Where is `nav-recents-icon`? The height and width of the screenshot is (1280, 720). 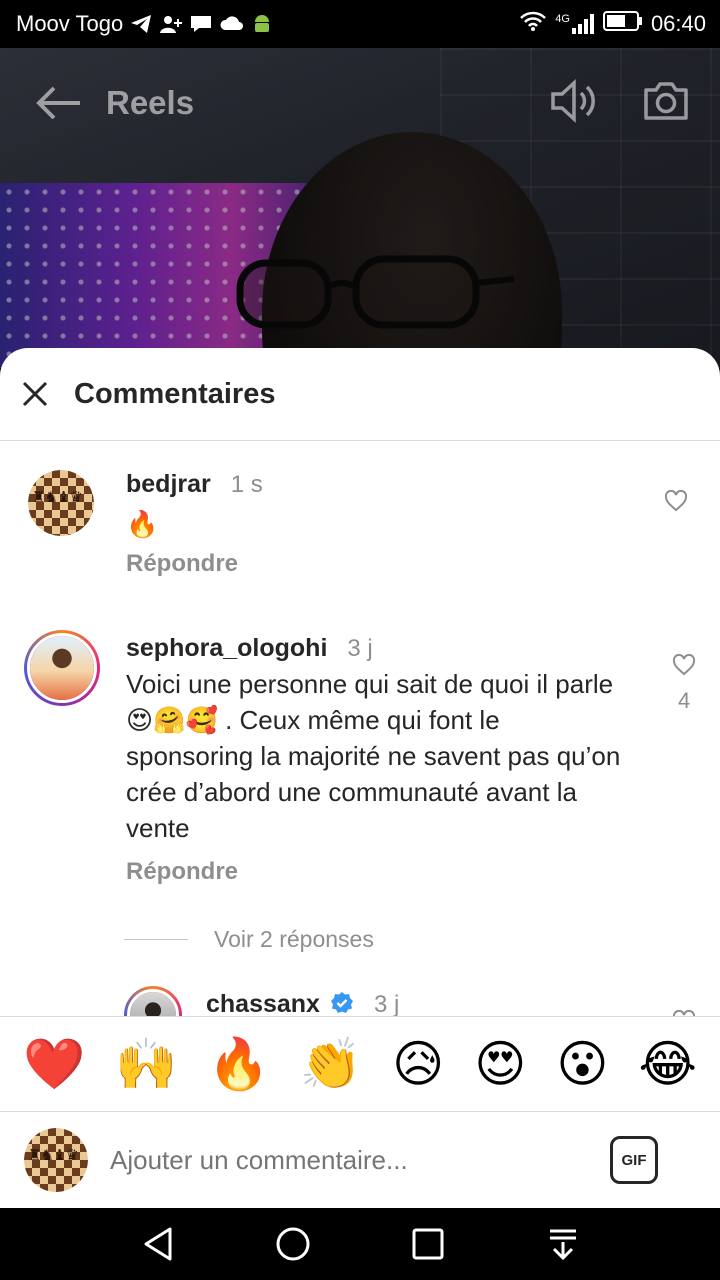
nav-recents-icon is located at coordinates (428, 1244).